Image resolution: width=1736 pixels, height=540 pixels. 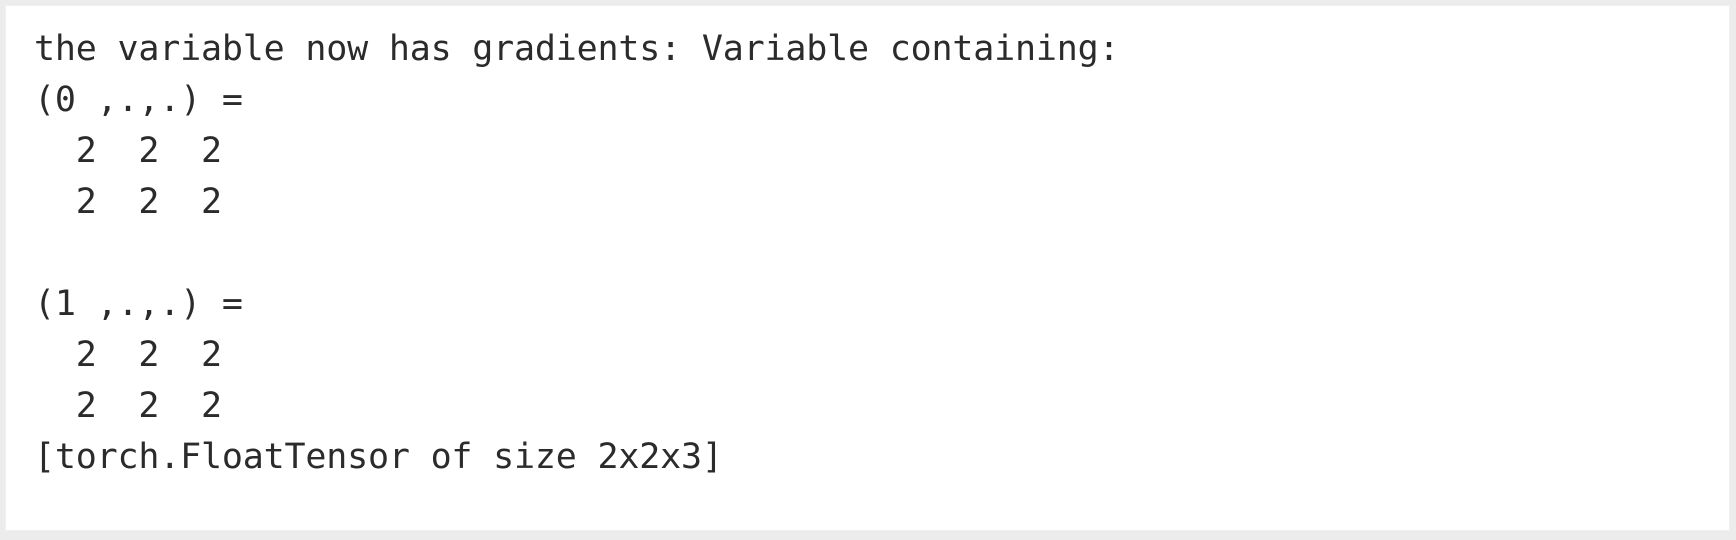 I want to click on line-1-row-1: 2 2 2, so click(x=128, y=406).